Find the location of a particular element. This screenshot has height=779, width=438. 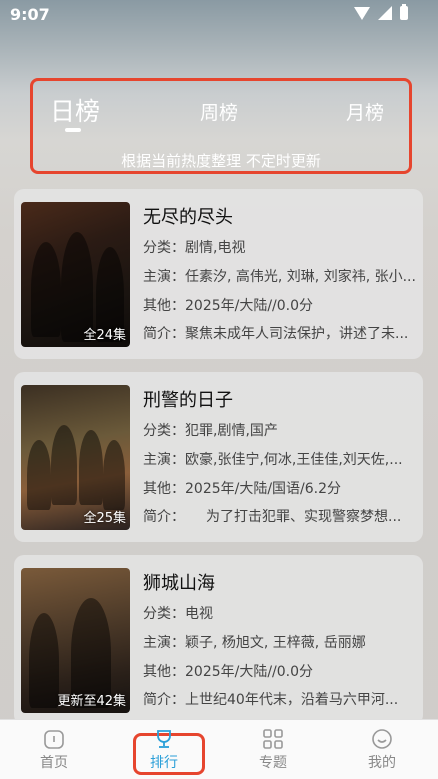

nav-mine: 我的 is located at coordinates (382, 750).